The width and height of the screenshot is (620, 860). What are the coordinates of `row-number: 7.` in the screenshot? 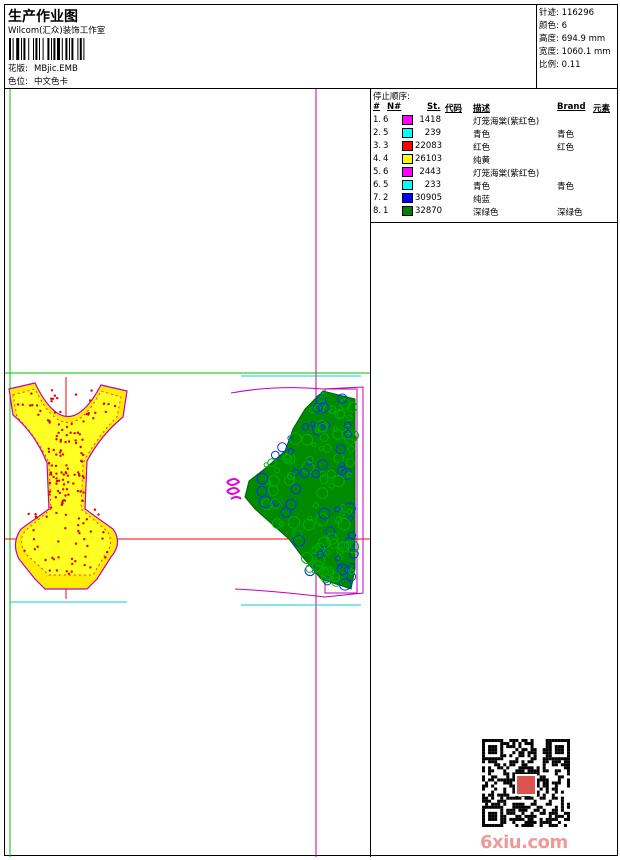 It's located at (377, 198).